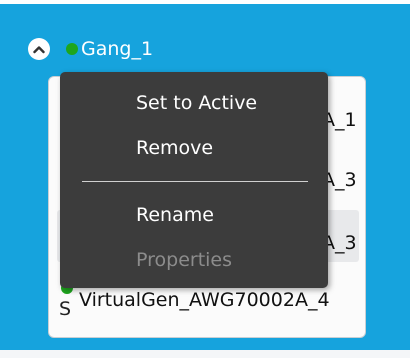 Image resolution: width=410 pixels, height=358 pixels. Describe the element at coordinates (39, 49) in the screenshot. I see `chevron-up-icon` at that location.